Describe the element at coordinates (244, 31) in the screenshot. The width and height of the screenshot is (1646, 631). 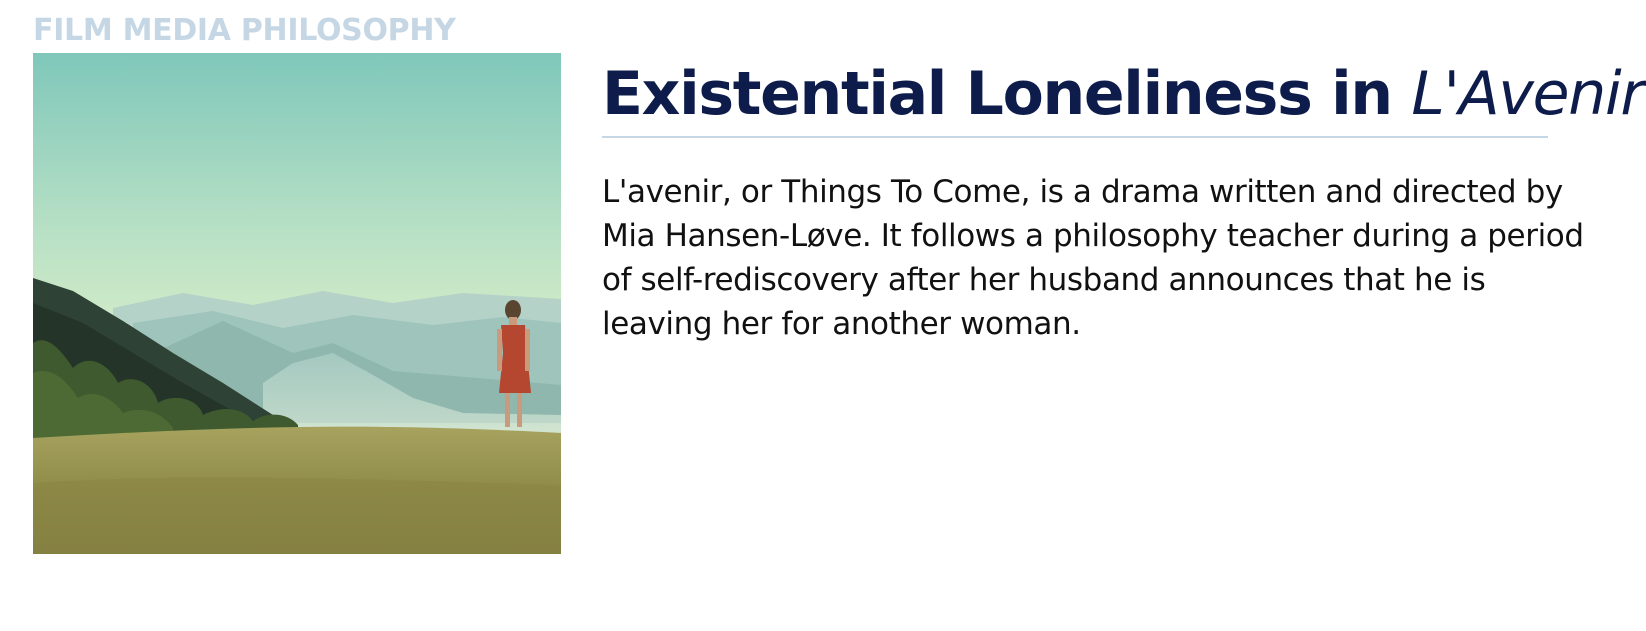
I see `site-label: FILM MEDIA PHILOSOPHY` at that location.